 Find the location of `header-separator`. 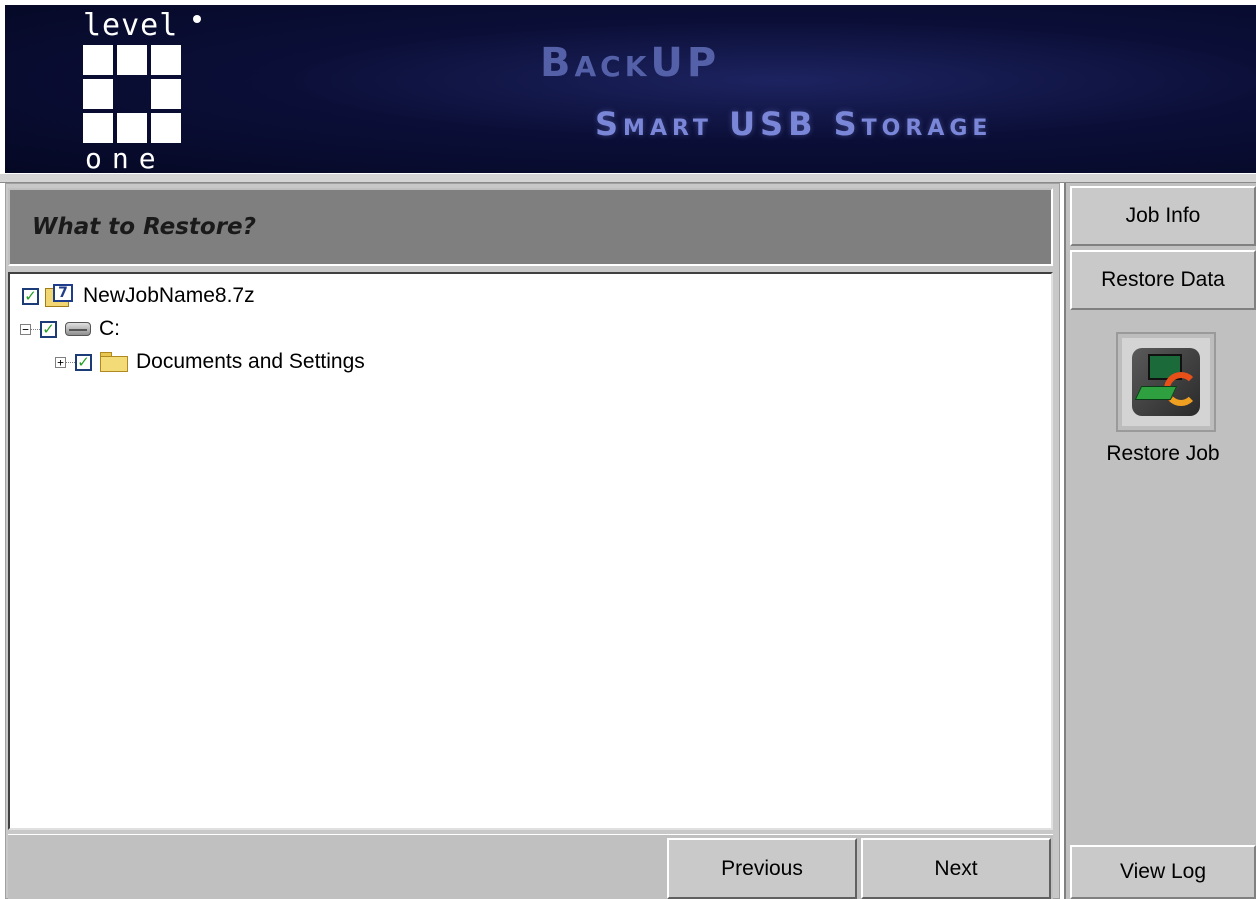

header-separator is located at coordinates (628, 178).